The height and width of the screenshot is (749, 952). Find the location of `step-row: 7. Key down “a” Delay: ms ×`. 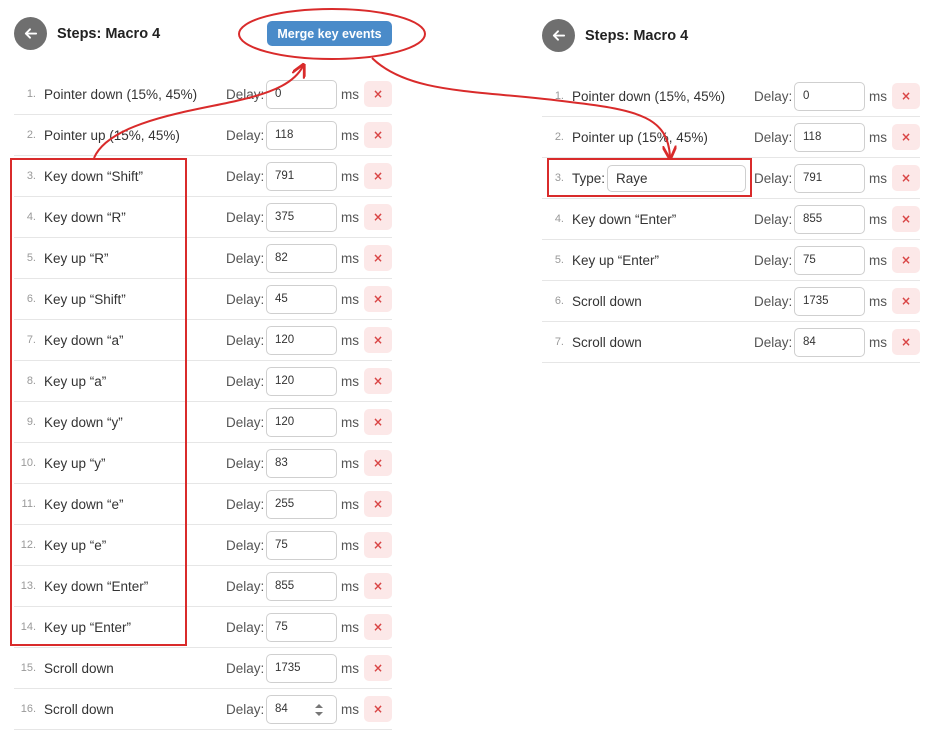

step-row: 7. Key down “a” Delay: ms × is located at coordinates (203, 340).